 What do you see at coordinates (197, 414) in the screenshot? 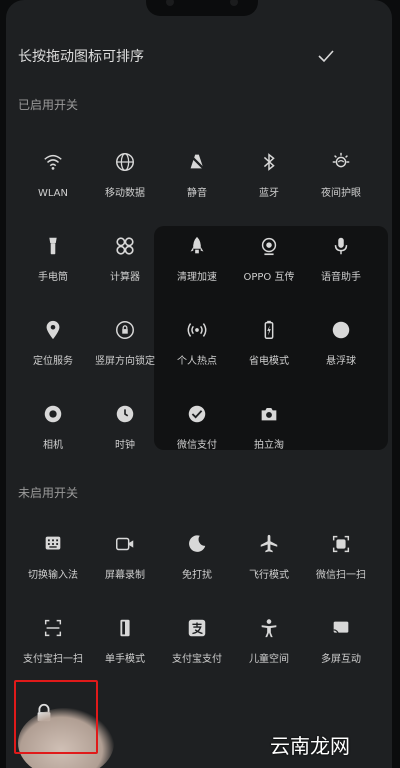
I see `wechat-pay-icon` at bounding box center [197, 414].